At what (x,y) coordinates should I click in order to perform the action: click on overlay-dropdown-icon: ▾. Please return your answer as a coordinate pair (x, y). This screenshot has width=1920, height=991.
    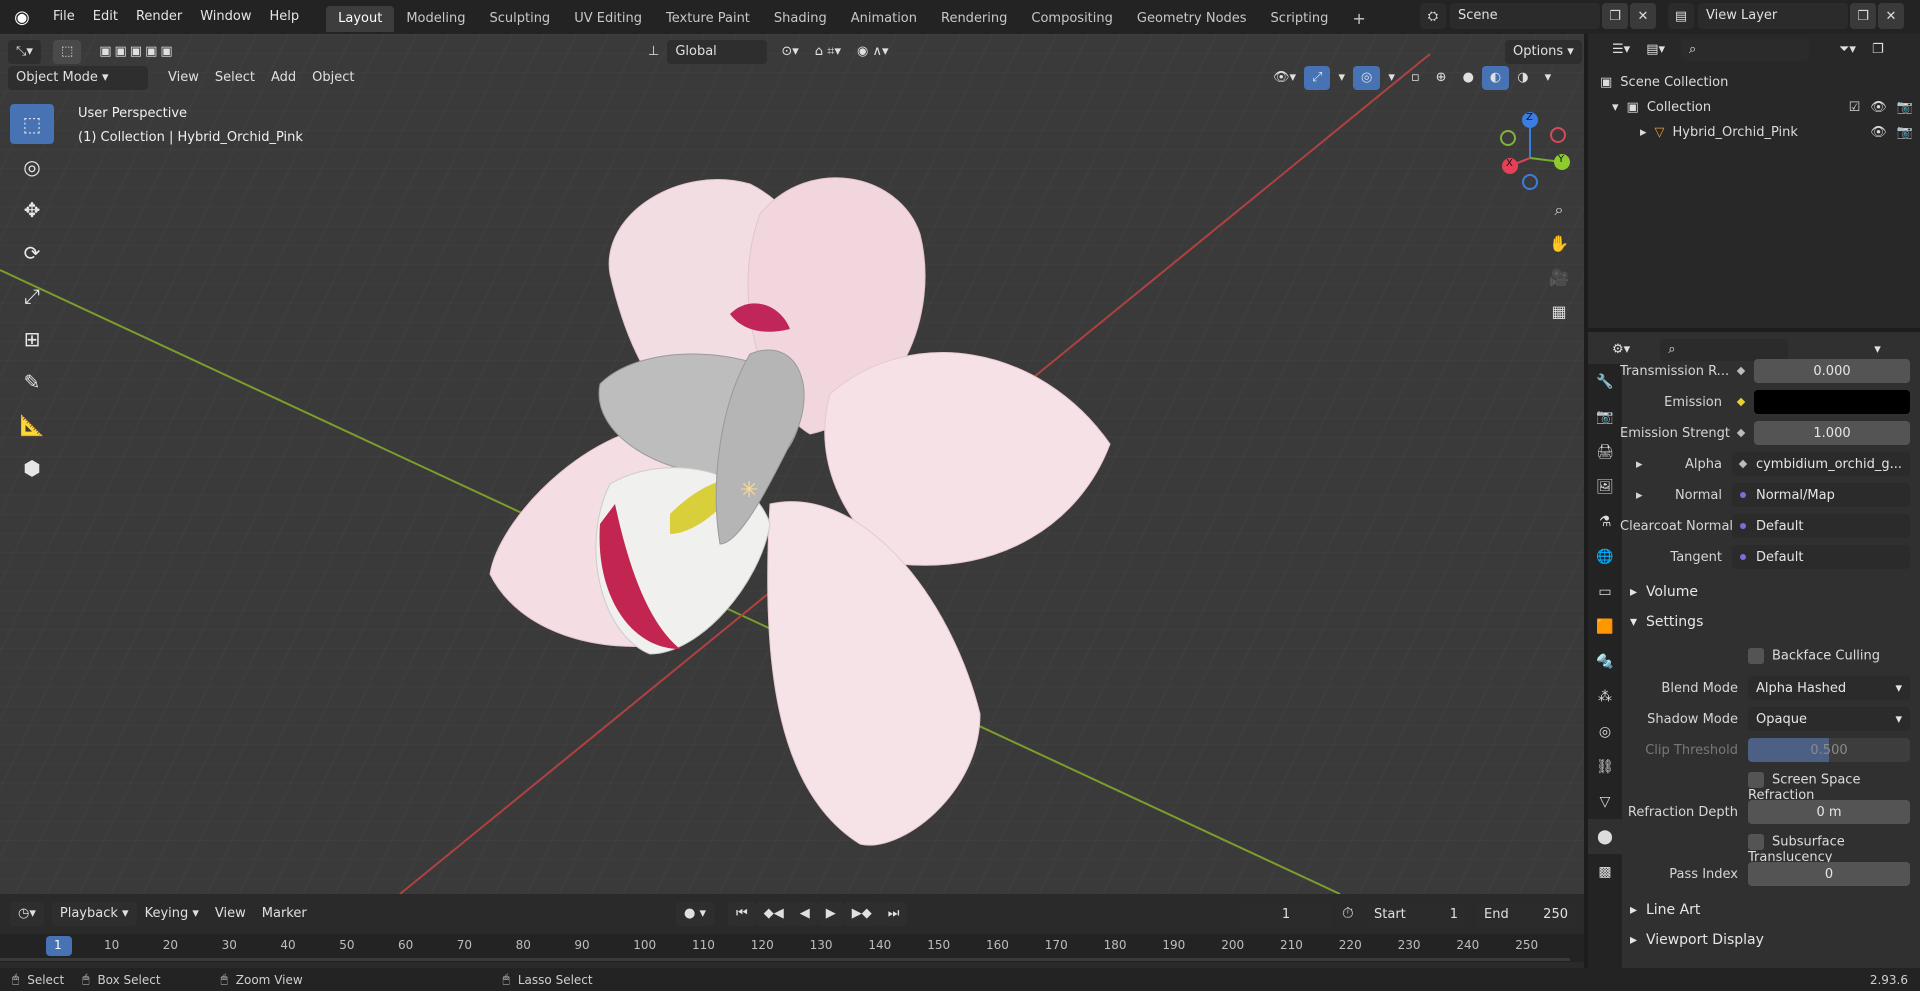
    Looking at the image, I should click on (1391, 78).